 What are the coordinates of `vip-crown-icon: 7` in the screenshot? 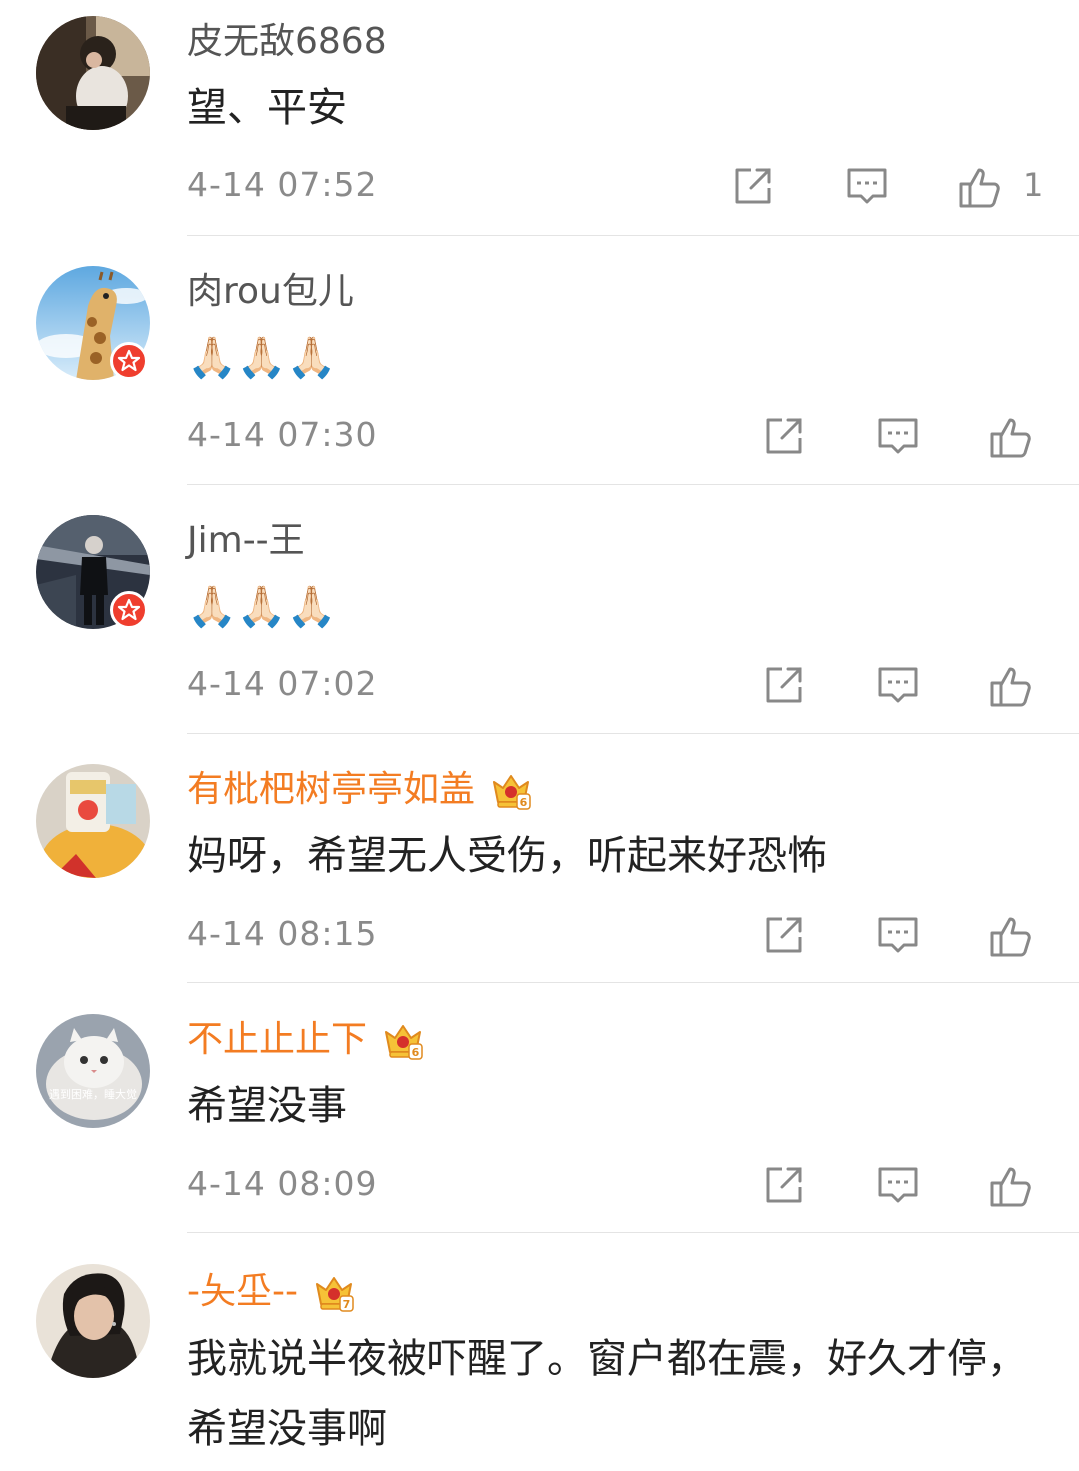 It's located at (334, 1292).